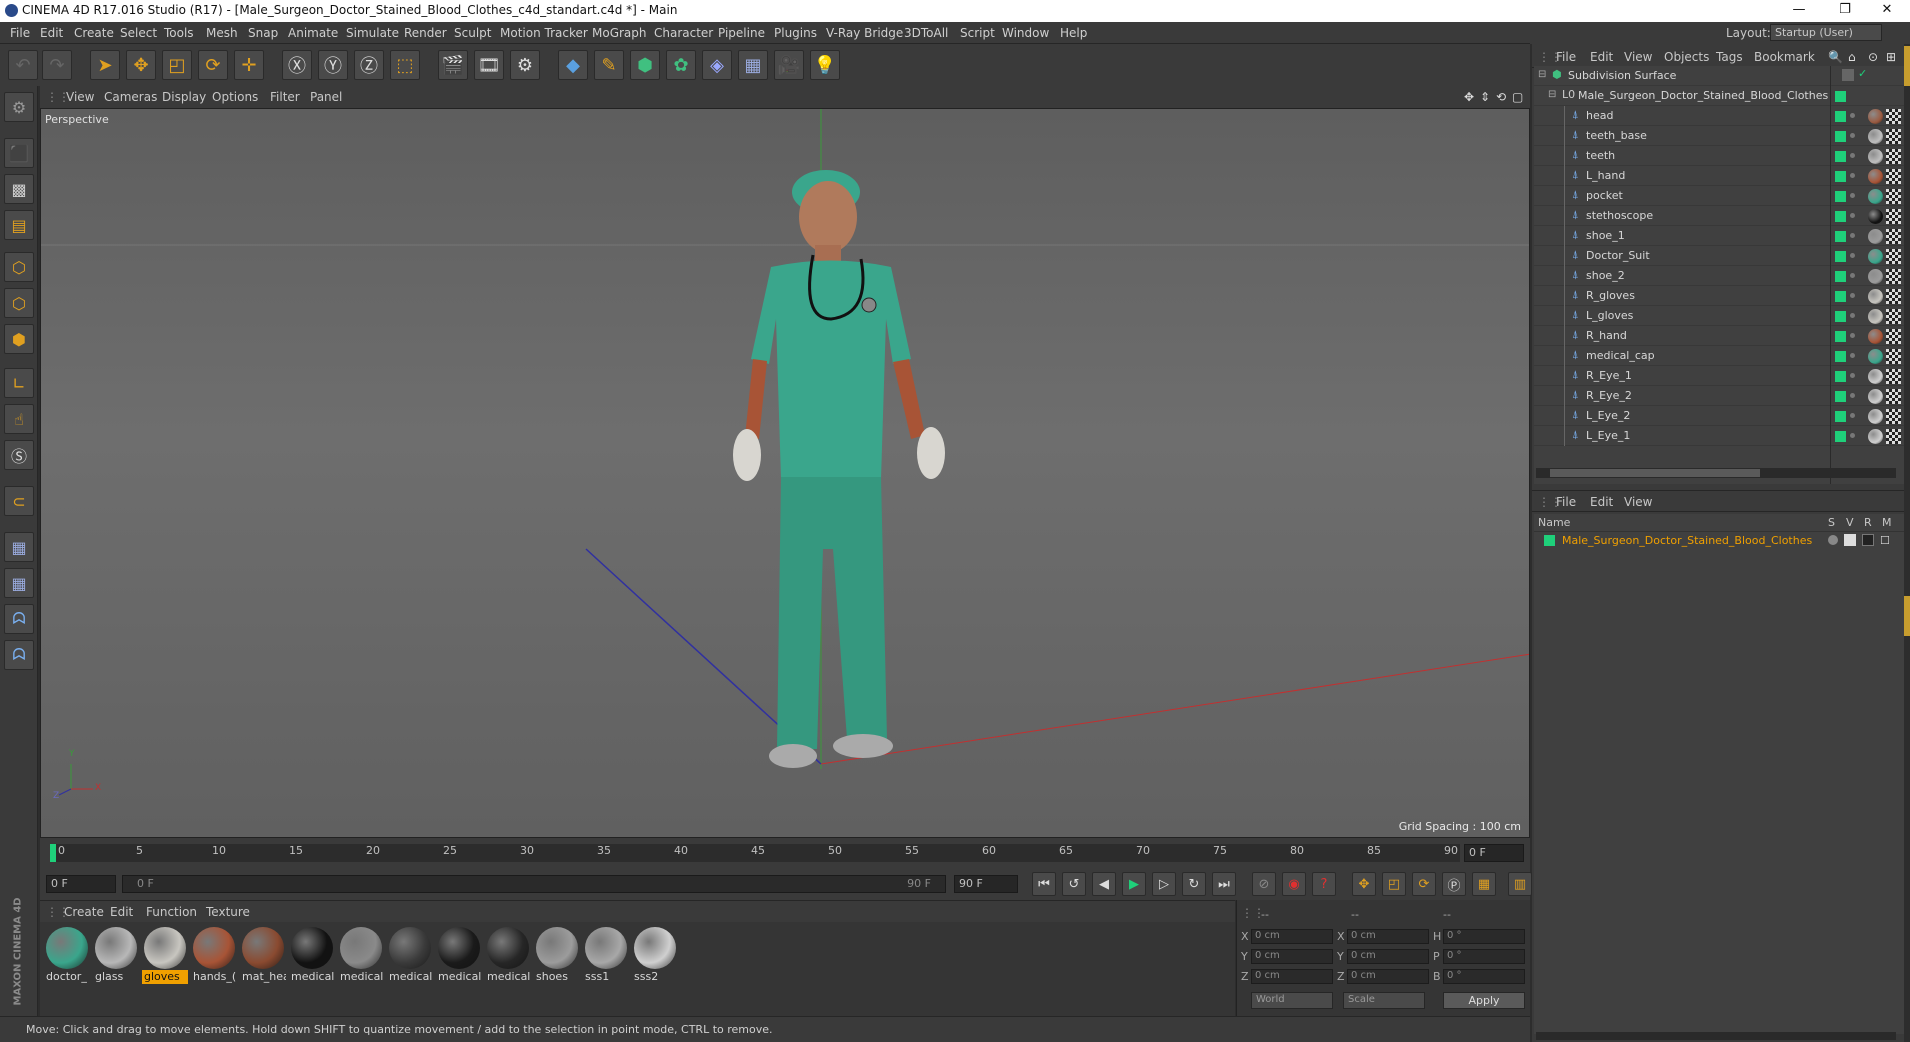 The image size is (1910, 1042). What do you see at coordinates (372, 33) in the screenshot?
I see `menu-simulate: Simulate` at bounding box center [372, 33].